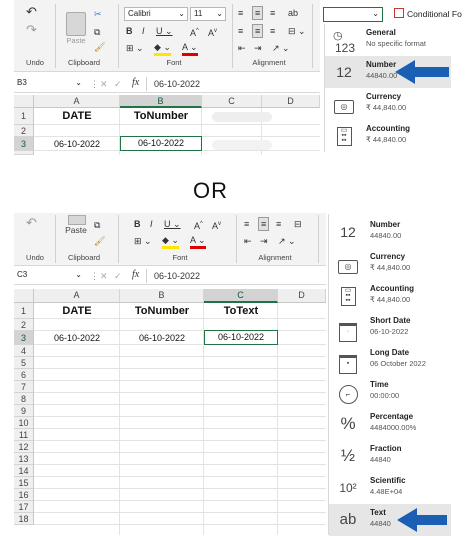 This screenshot has height=536, width=474. I want to click on row-header-7: 7, so click(24, 387).